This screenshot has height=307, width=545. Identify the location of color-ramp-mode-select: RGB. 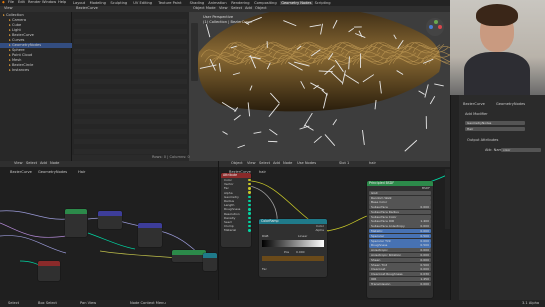
(265, 236).